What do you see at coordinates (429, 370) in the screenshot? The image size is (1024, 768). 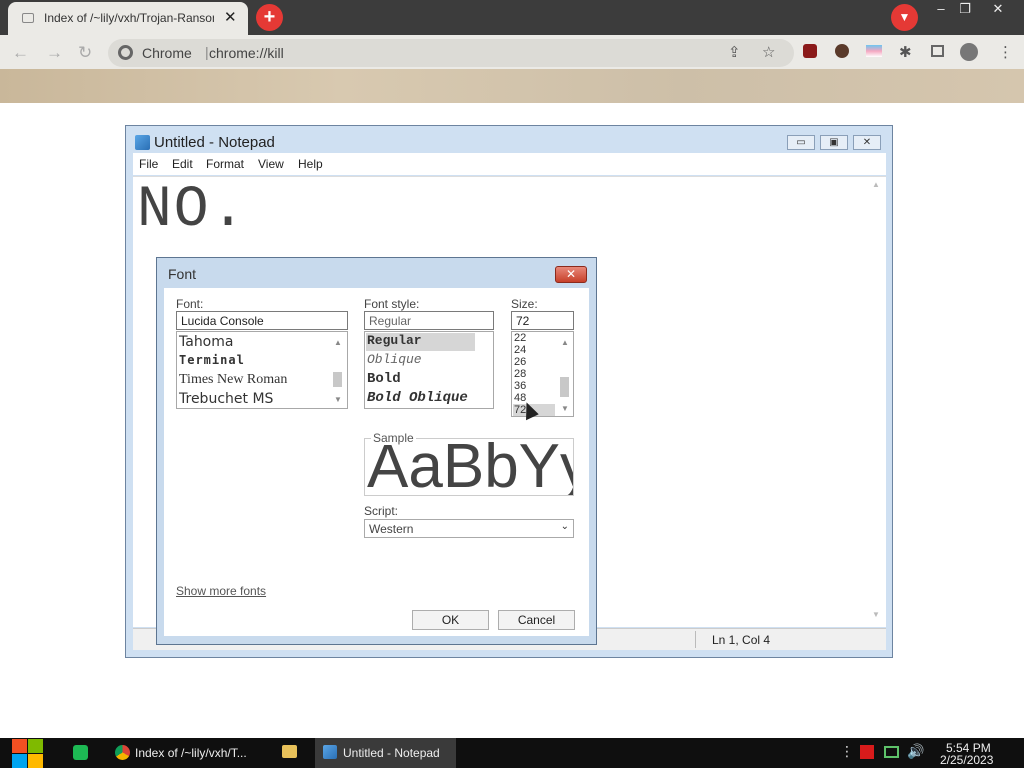 I see `font-style-list: Regular Oblique Bold Bold Oblique` at bounding box center [429, 370].